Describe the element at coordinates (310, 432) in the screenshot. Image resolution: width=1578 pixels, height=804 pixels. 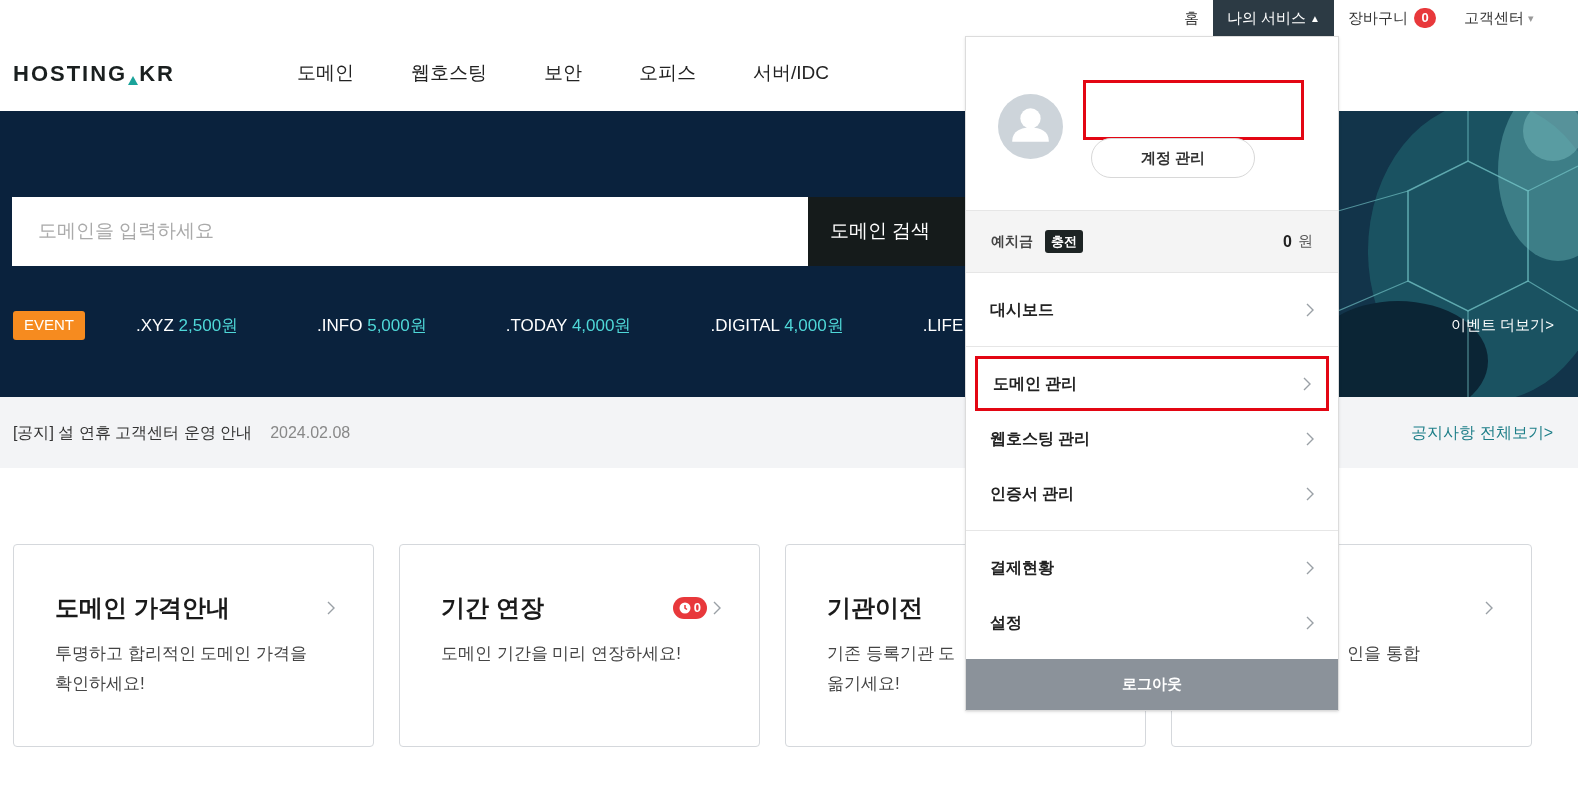
I see `notice-date: 2024.02.08` at that location.